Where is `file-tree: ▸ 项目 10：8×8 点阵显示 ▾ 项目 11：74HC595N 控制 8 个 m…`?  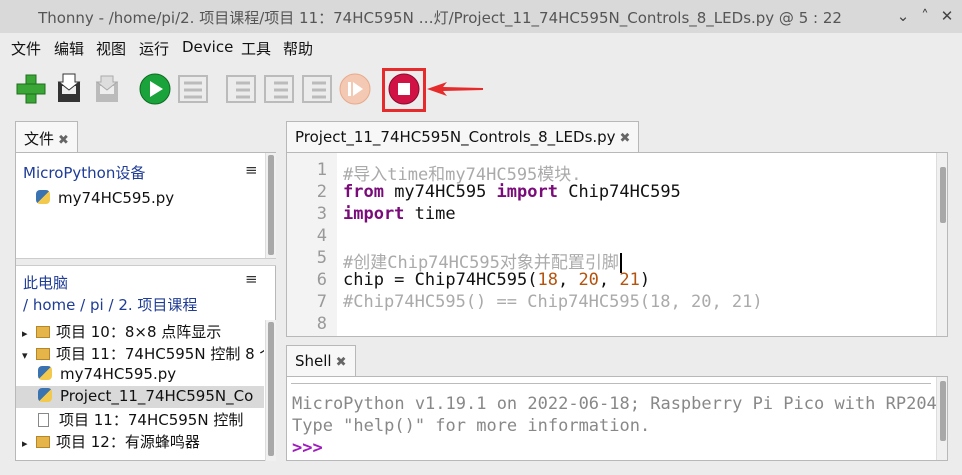 file-tree: ▸ 项目 10：8×8 点阵显示 ▾ 项目 11：74HC595N 控制 8 个 m… is located at coordinates (140, 390).